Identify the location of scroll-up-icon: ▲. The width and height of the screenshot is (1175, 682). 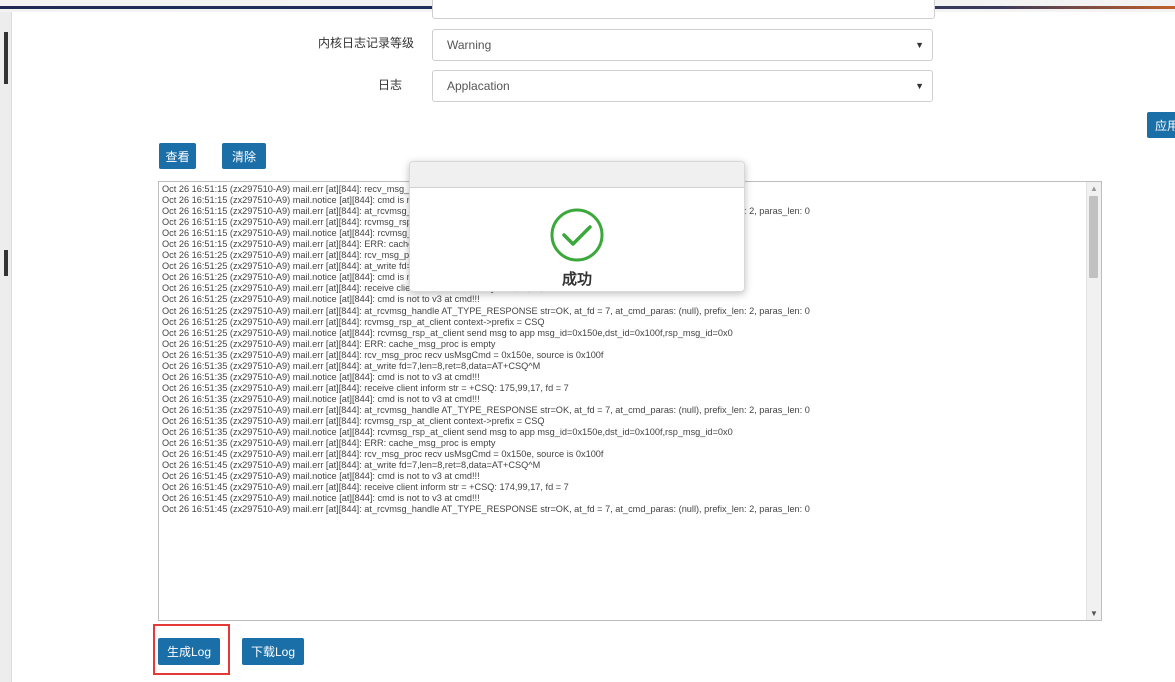
(1094, 188).